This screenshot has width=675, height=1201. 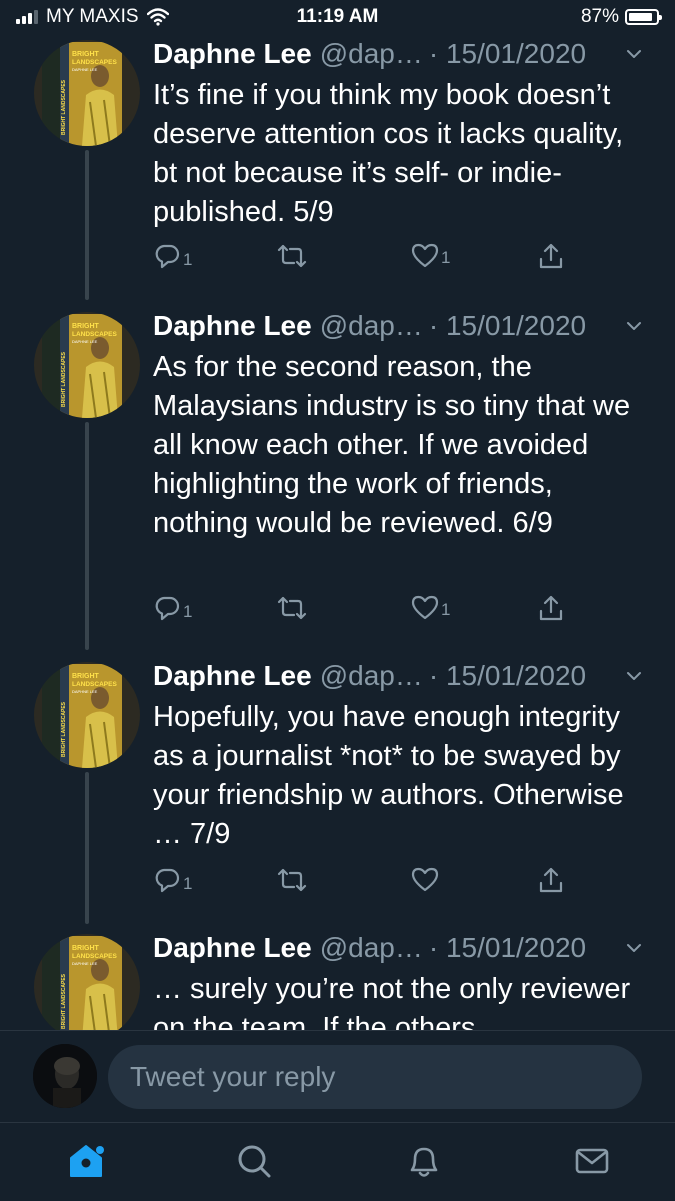 I want to click on battery-icon, so click(x=643, y=17).